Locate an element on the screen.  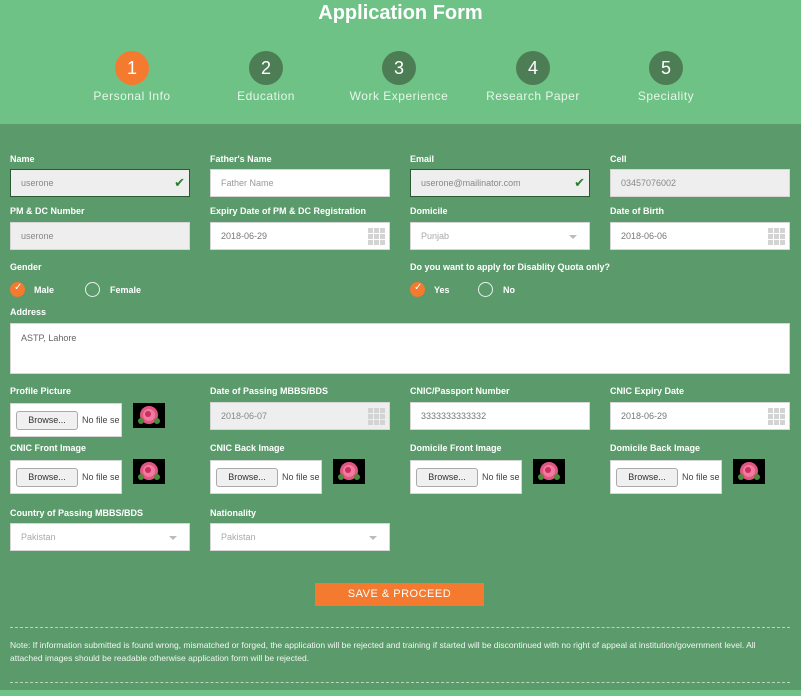
name-label: Name is located at coordinates (22, 159).